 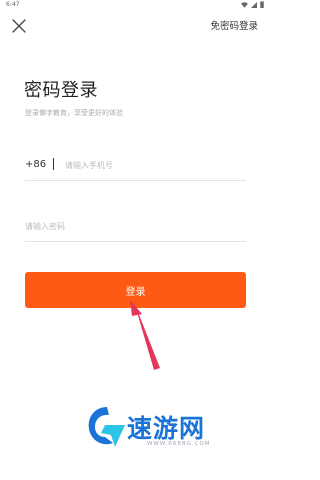 What do you see at coordinates (135, 5) in the screenshot?
I see `status-bar: 6:47` at bounding box center [135, 5].